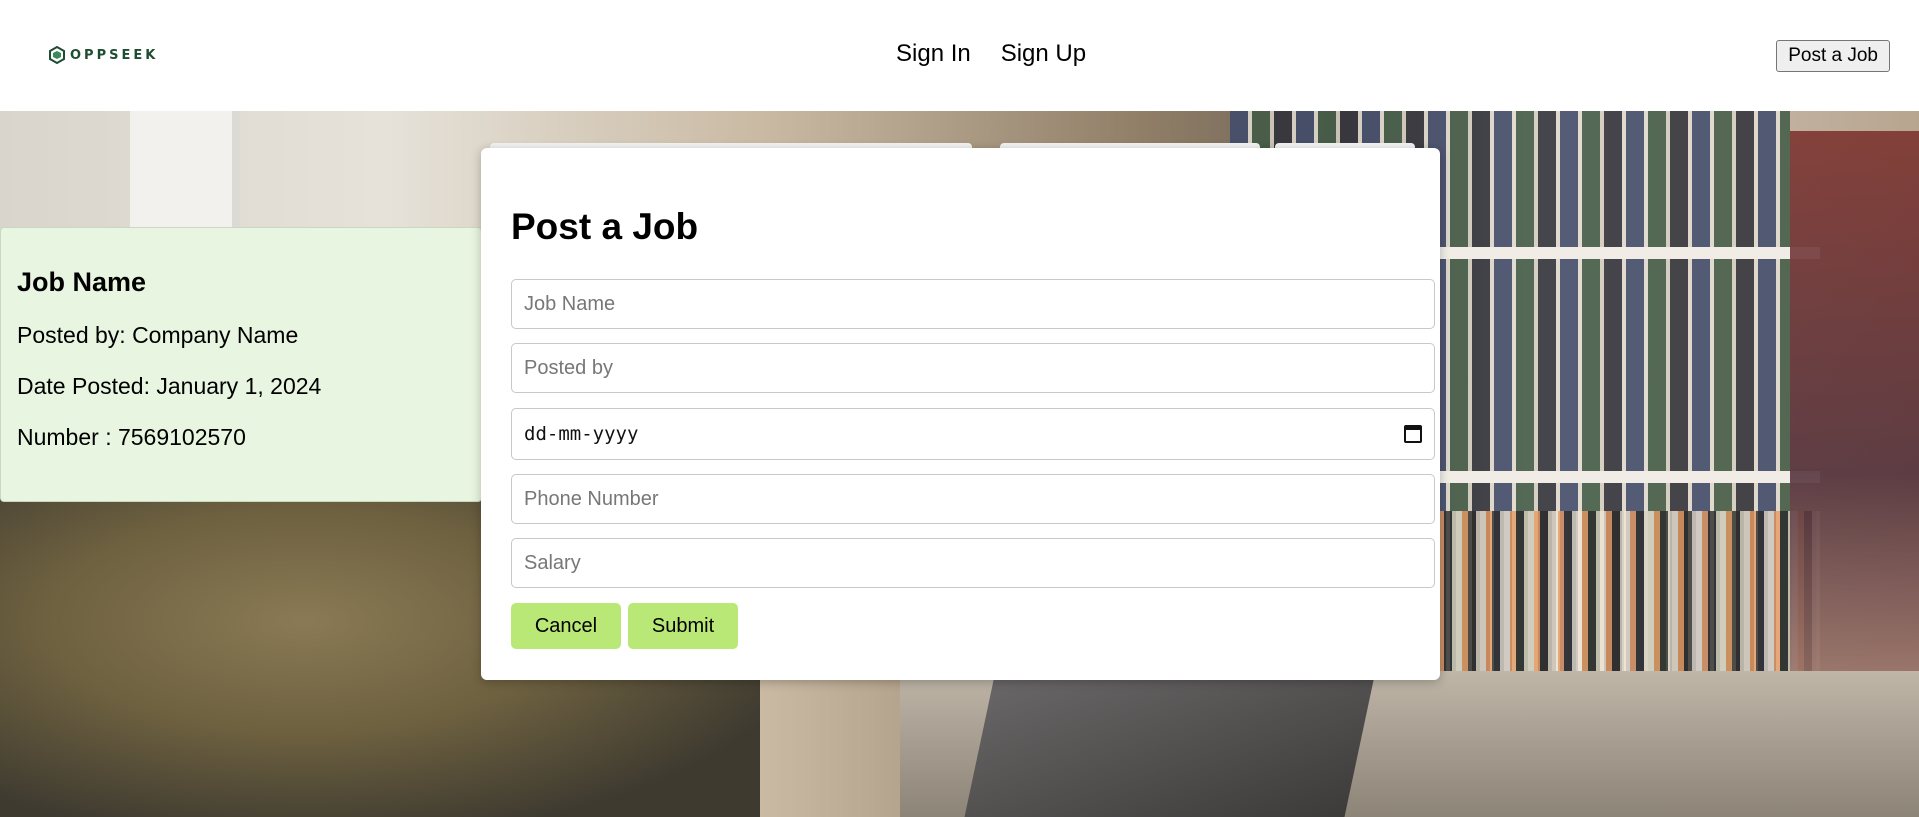  Describe the element at coordinates (1170, 744) in the screenshot. I see `photo-laptop` at that location.